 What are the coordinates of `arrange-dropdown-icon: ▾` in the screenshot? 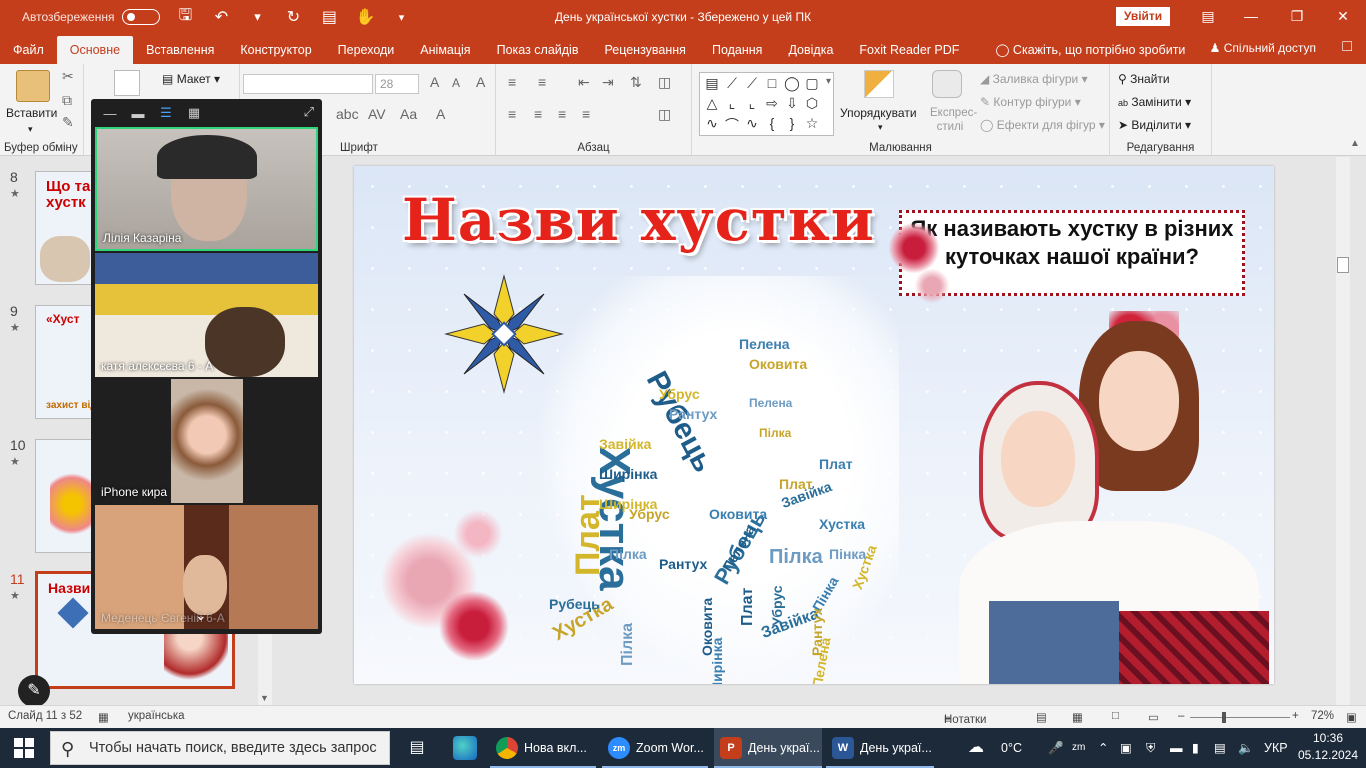 It's located at (880, 127).